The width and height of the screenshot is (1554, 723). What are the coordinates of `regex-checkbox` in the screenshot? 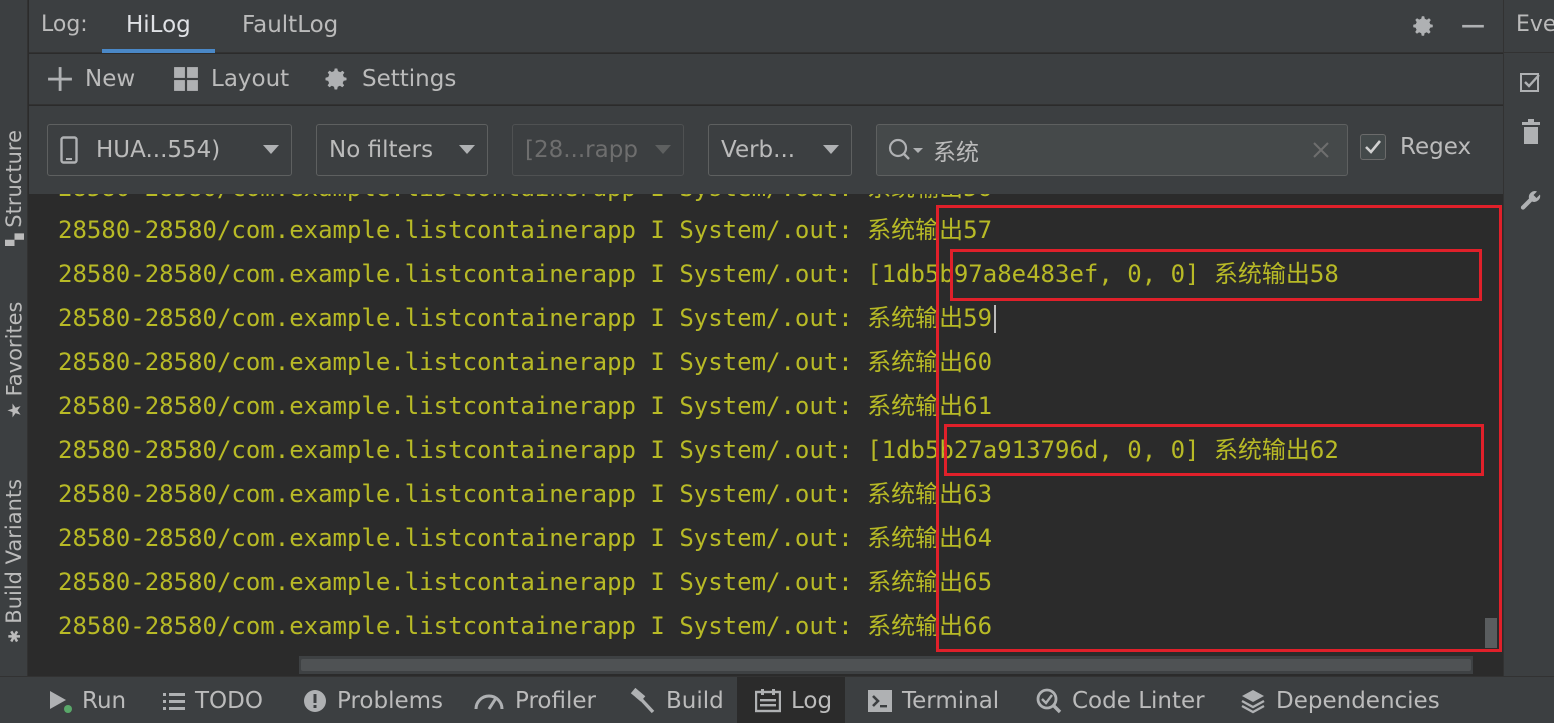 It's located at (1373, 147).